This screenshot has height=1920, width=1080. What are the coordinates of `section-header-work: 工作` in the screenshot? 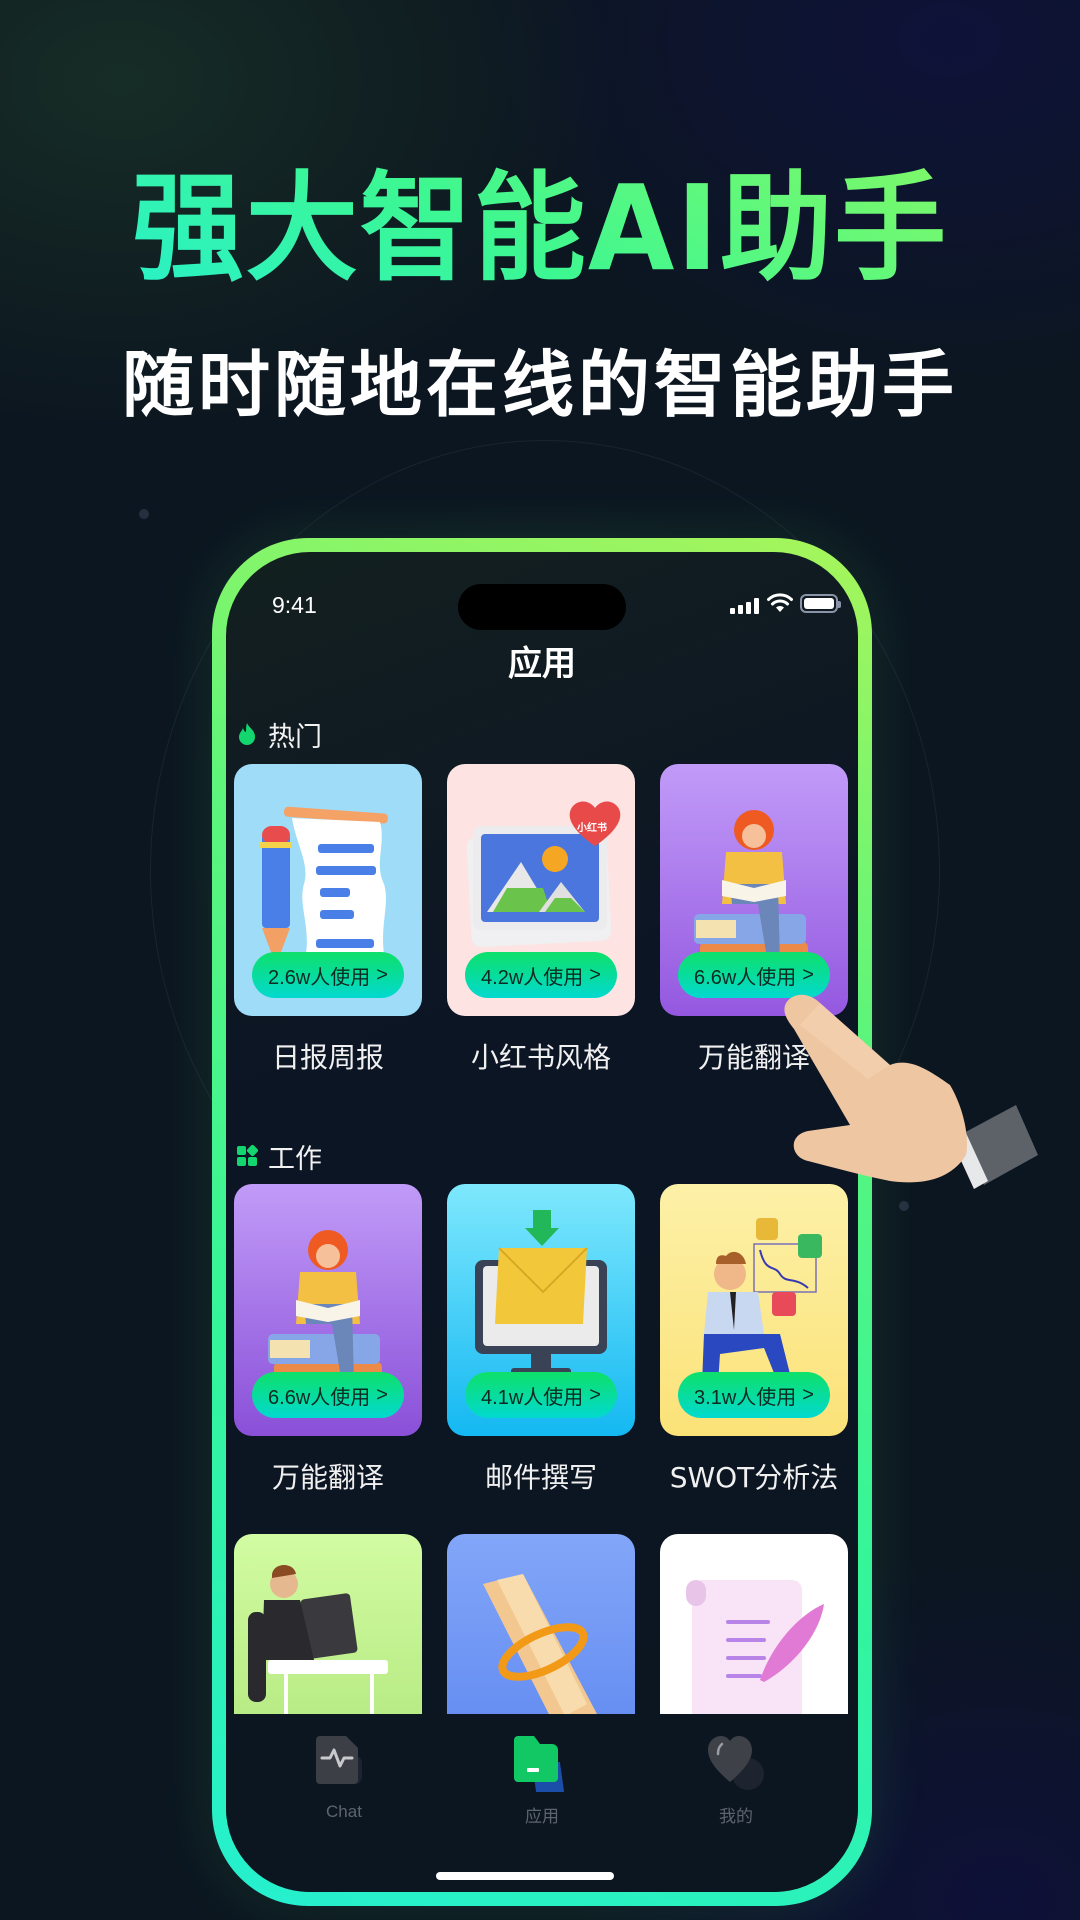 It's located at (279, 1156).